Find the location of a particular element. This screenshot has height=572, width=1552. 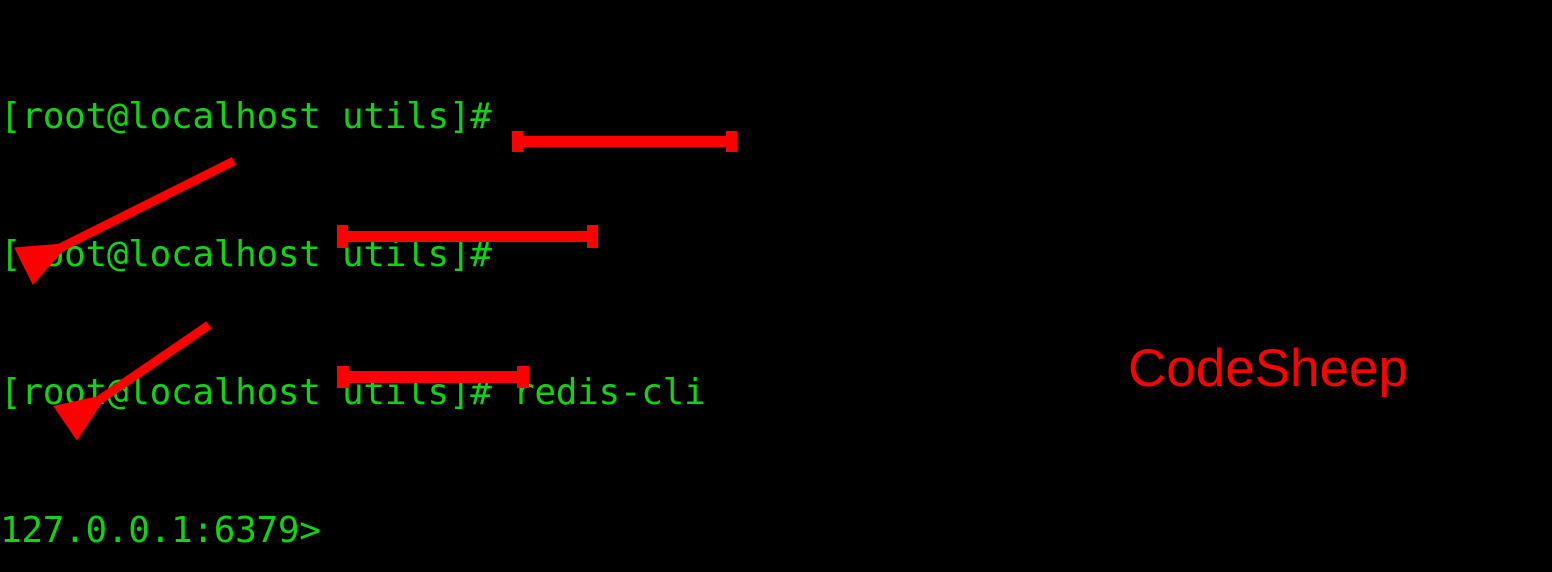

terminal-command-redis-cli: redis-cli is located at coordinates (598, 392).